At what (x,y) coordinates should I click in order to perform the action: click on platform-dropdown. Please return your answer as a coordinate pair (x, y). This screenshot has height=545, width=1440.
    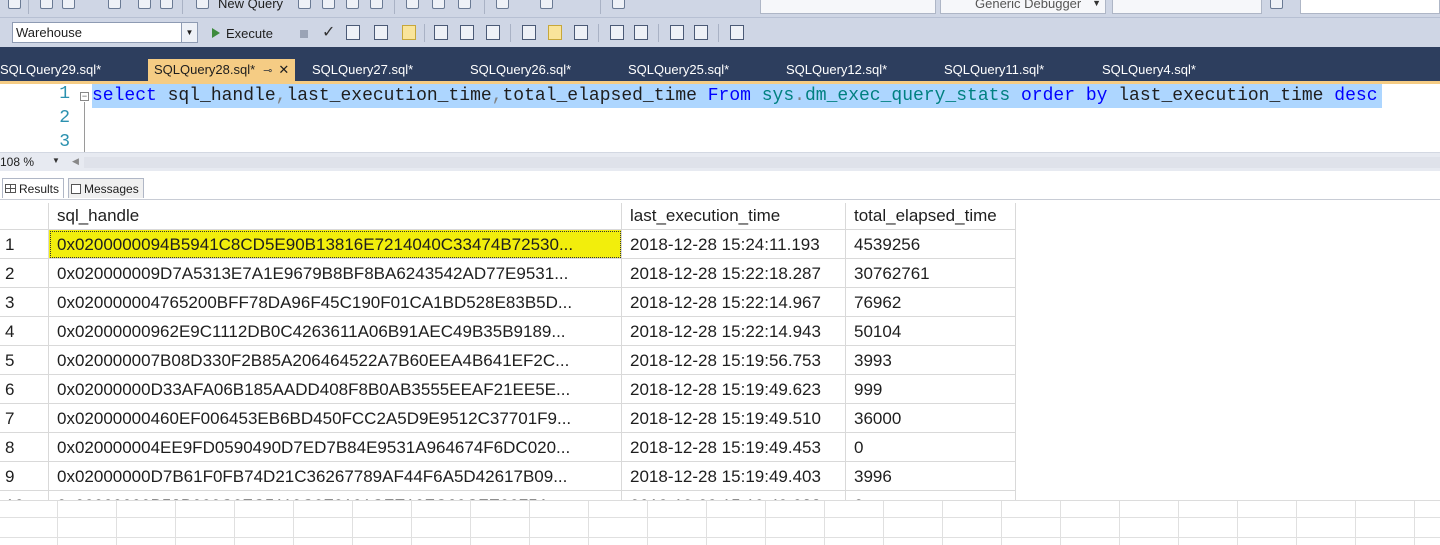
    Looking at the image, I should click on (1187, 7).